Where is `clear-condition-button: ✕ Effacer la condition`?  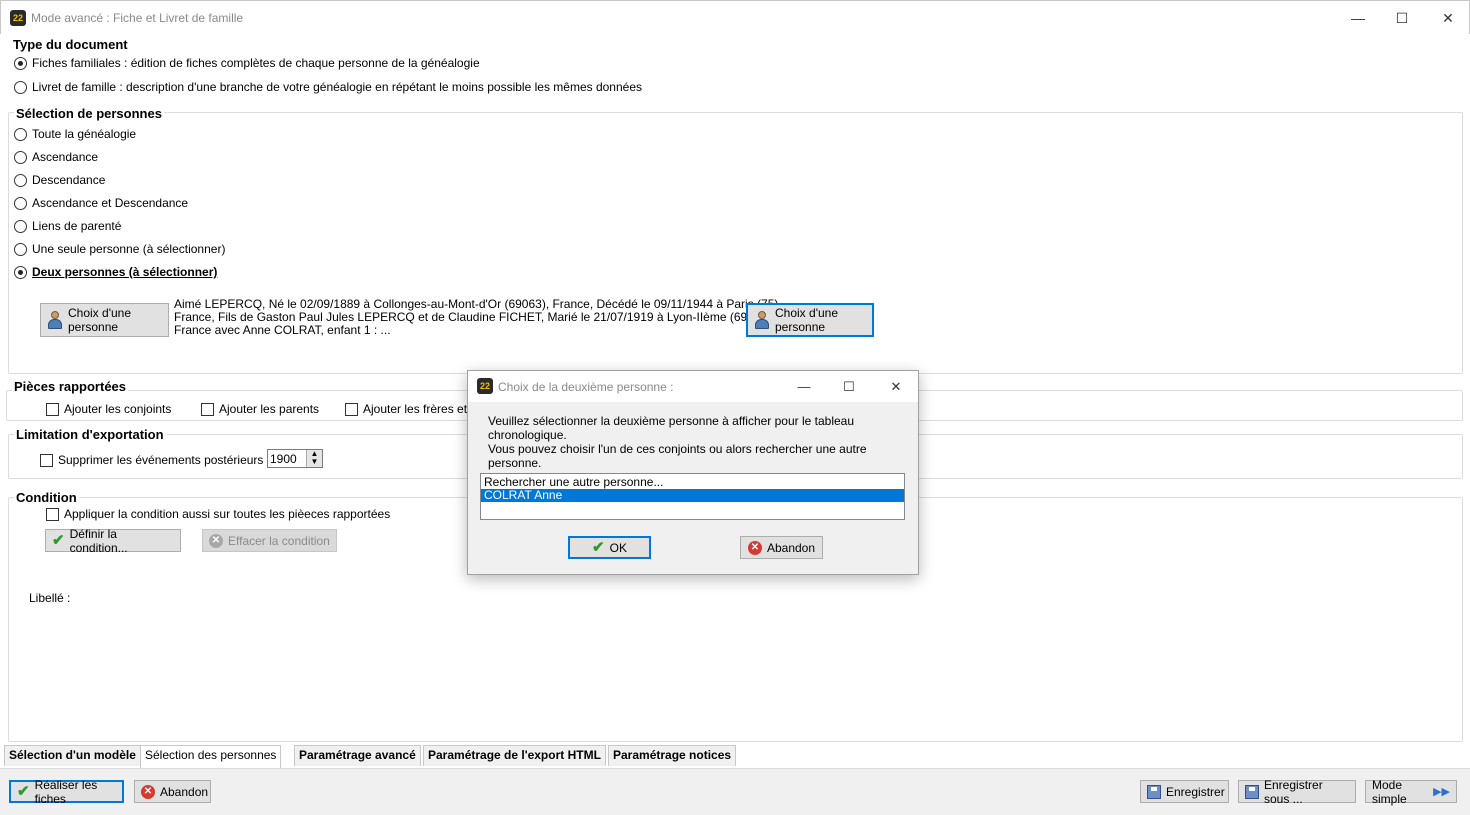 clear-condition-button: ✕ Effacer la condition is located at coordinates (269, 540).